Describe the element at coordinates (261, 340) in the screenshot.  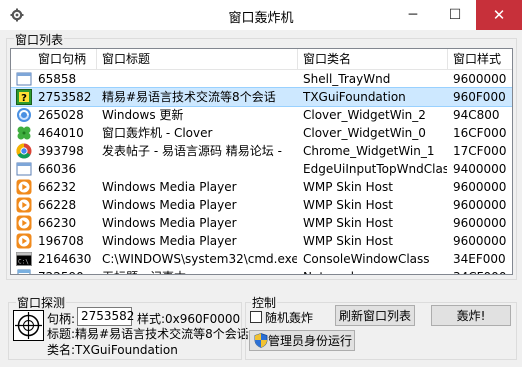
I see `shield-icon` at that location.